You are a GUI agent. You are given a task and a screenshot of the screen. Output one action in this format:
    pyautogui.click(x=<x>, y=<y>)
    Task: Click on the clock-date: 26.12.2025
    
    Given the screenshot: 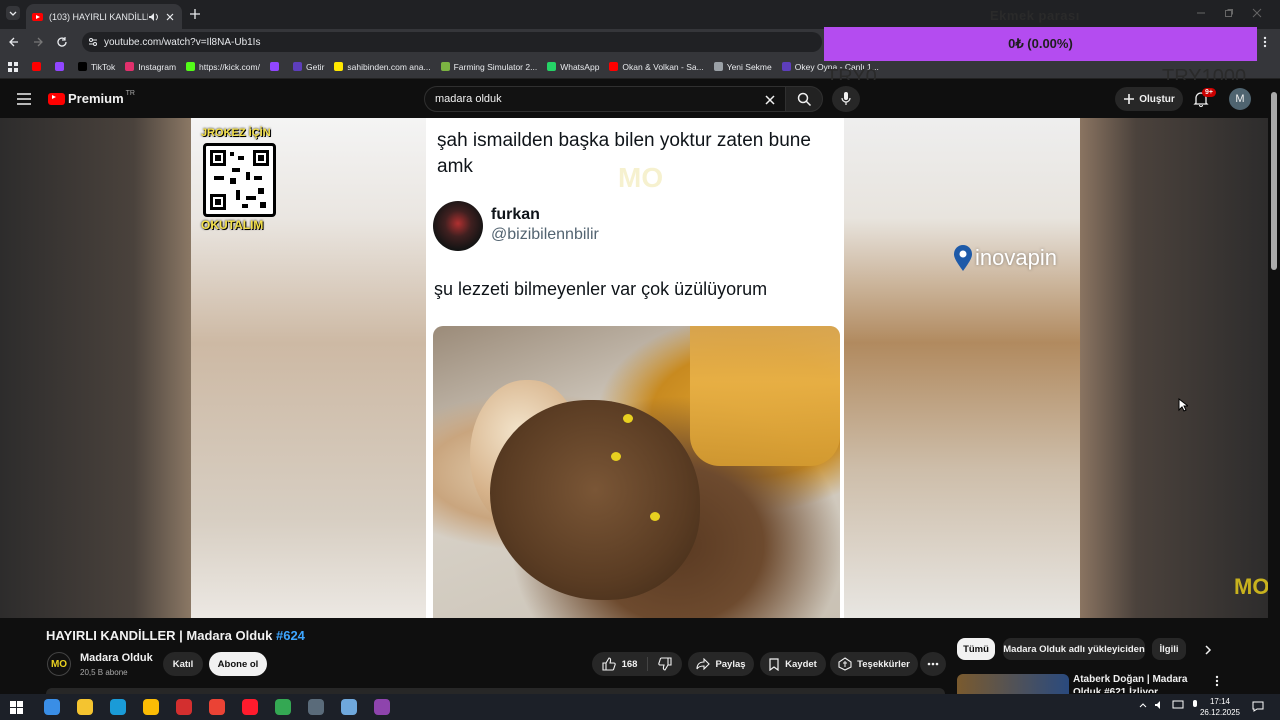 What is the action you would take?
    pyautogui.click(x=1220, y=712)
    